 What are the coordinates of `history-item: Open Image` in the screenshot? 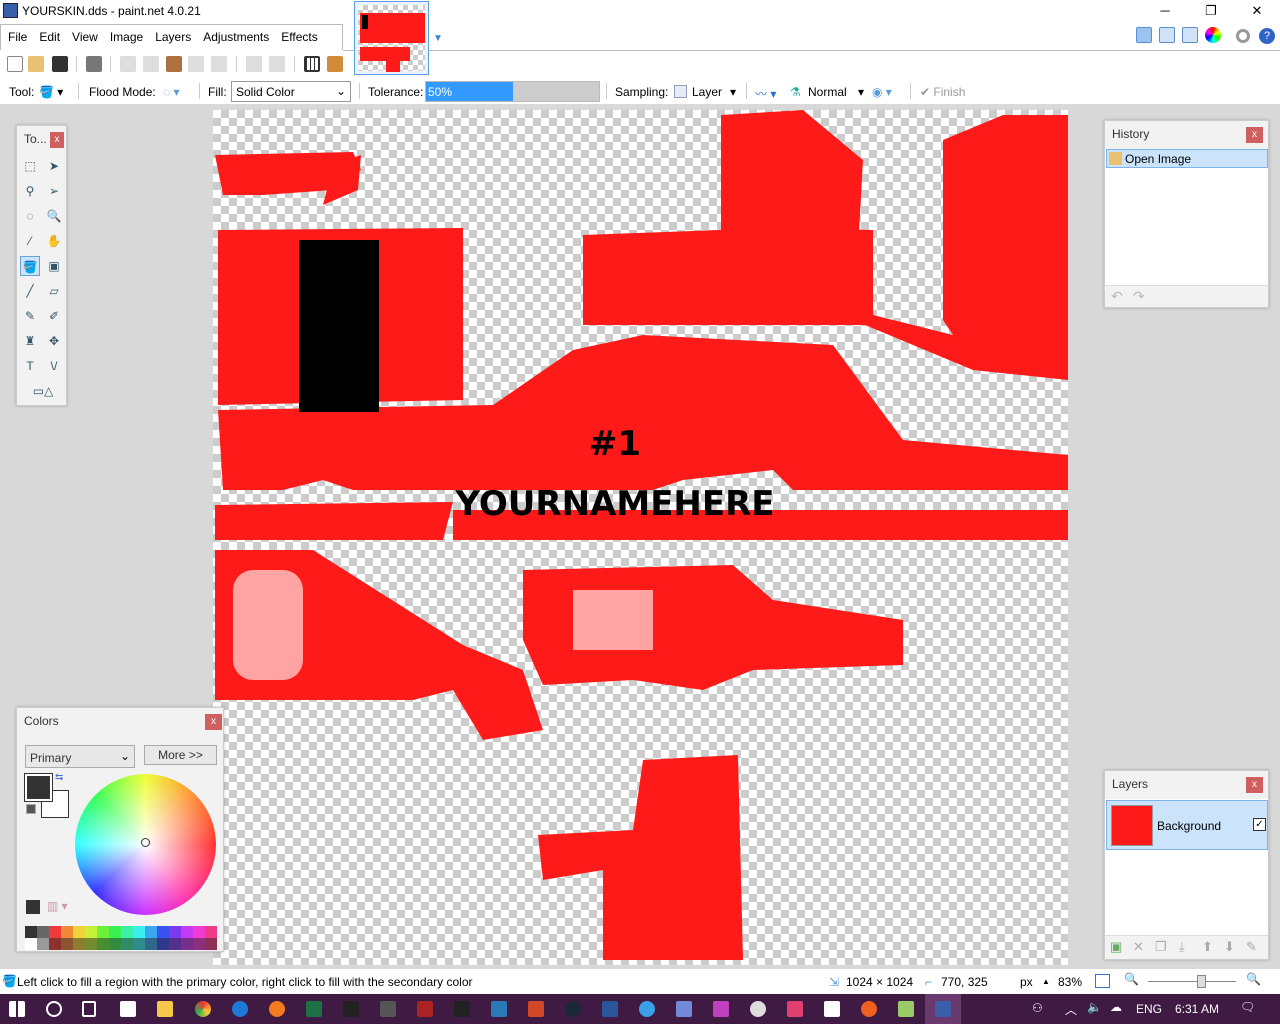 It's located at (1187, 158).